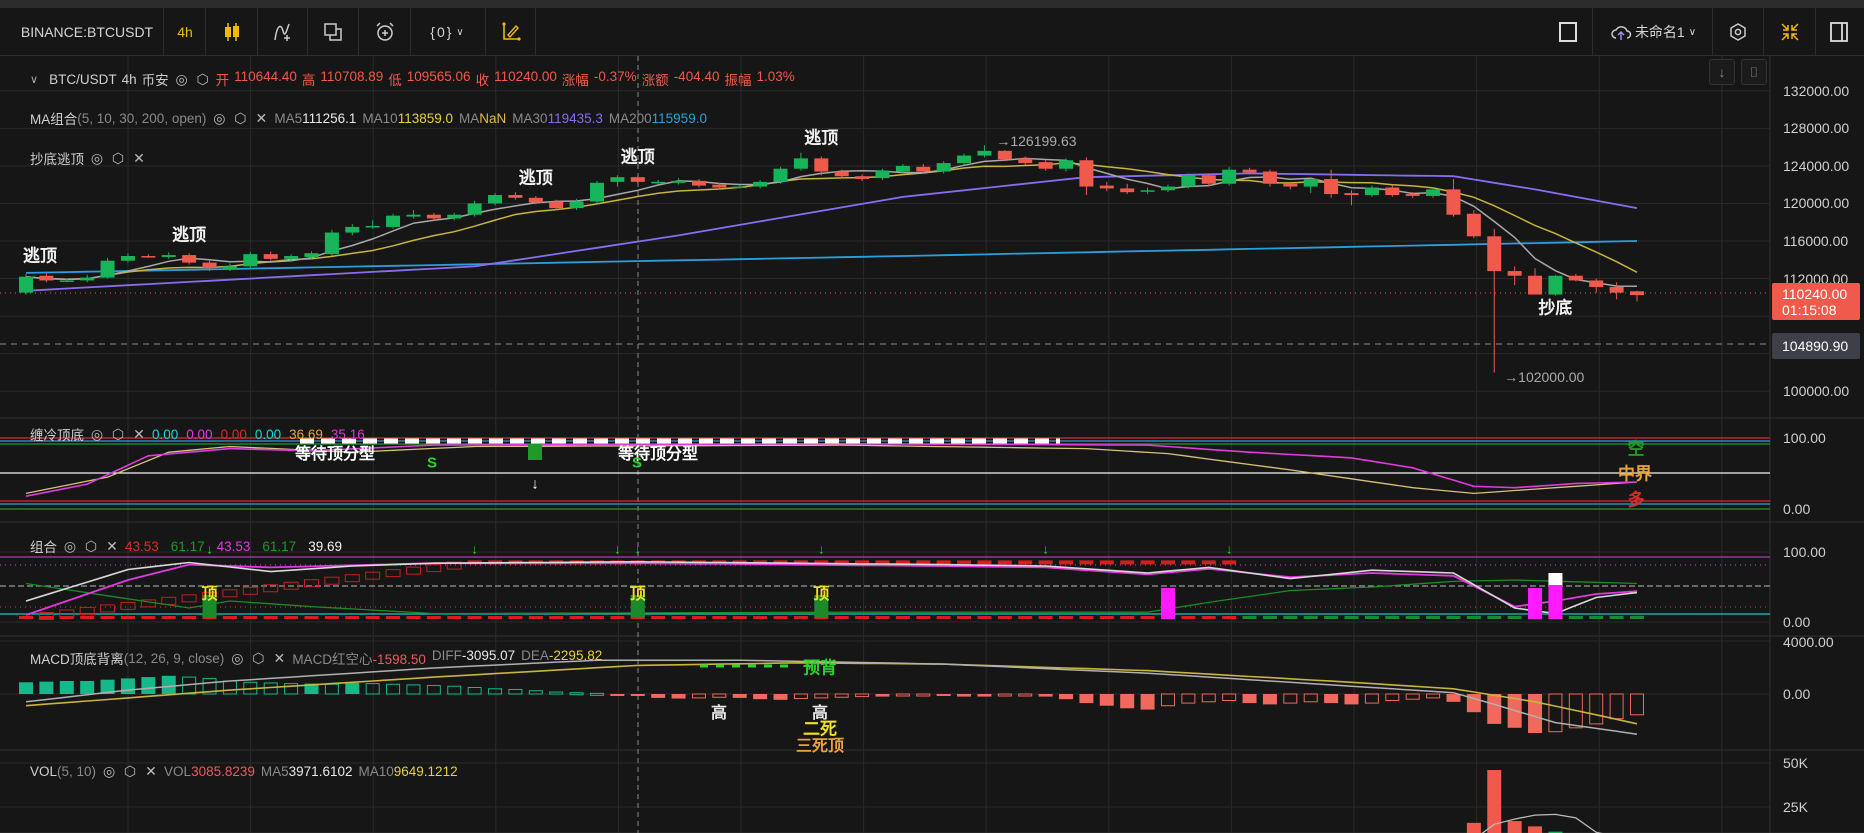 The height and width of the screenshot is (833, 1864). What do you see at coordinates (655, 80) in the screenshot?
I see `ohlc-label: 涨额` at bounding box center [655, 80].